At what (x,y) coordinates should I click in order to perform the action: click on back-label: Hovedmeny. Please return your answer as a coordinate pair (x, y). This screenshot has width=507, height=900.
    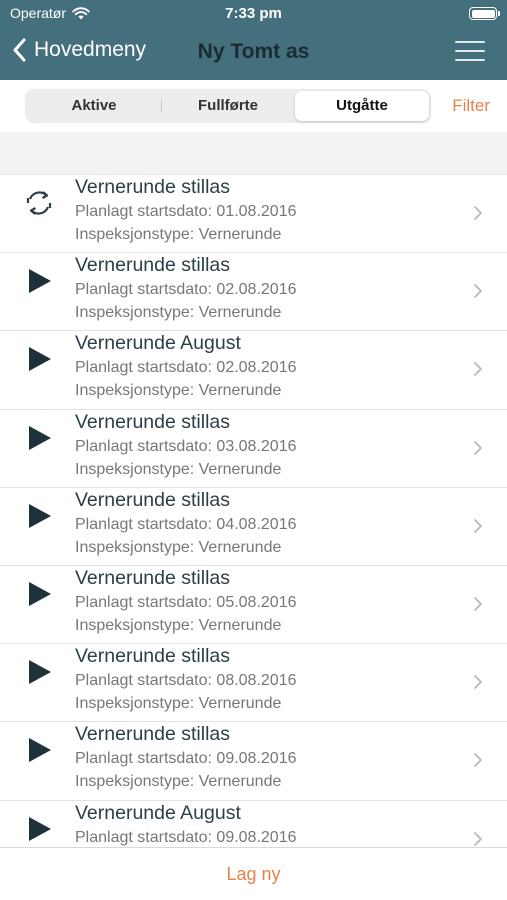
    Looking at the image, I should click on (90, 49).